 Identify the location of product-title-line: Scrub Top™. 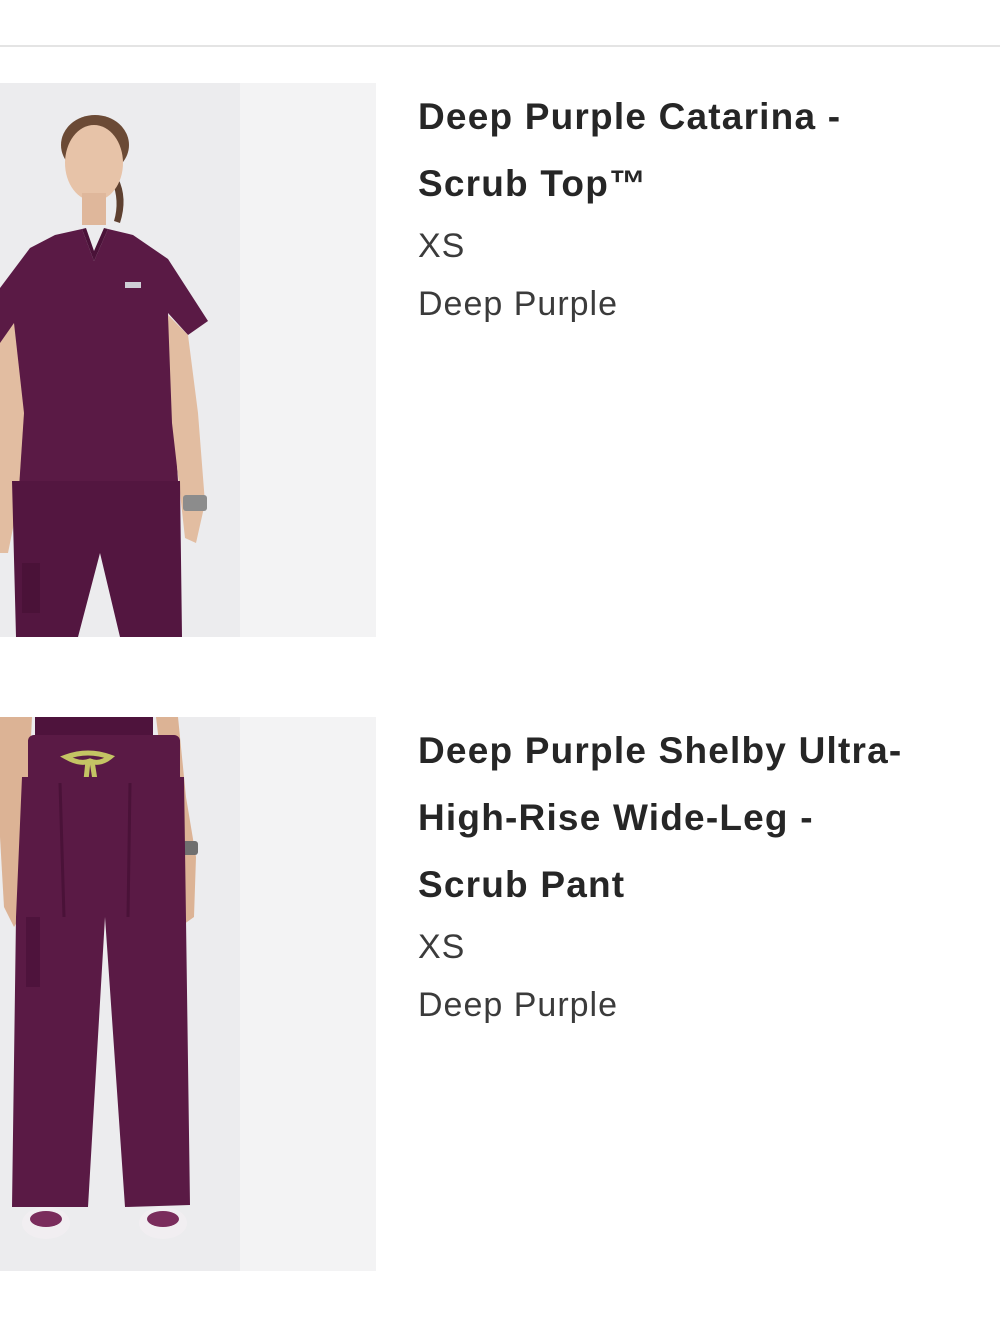
(533, 183).